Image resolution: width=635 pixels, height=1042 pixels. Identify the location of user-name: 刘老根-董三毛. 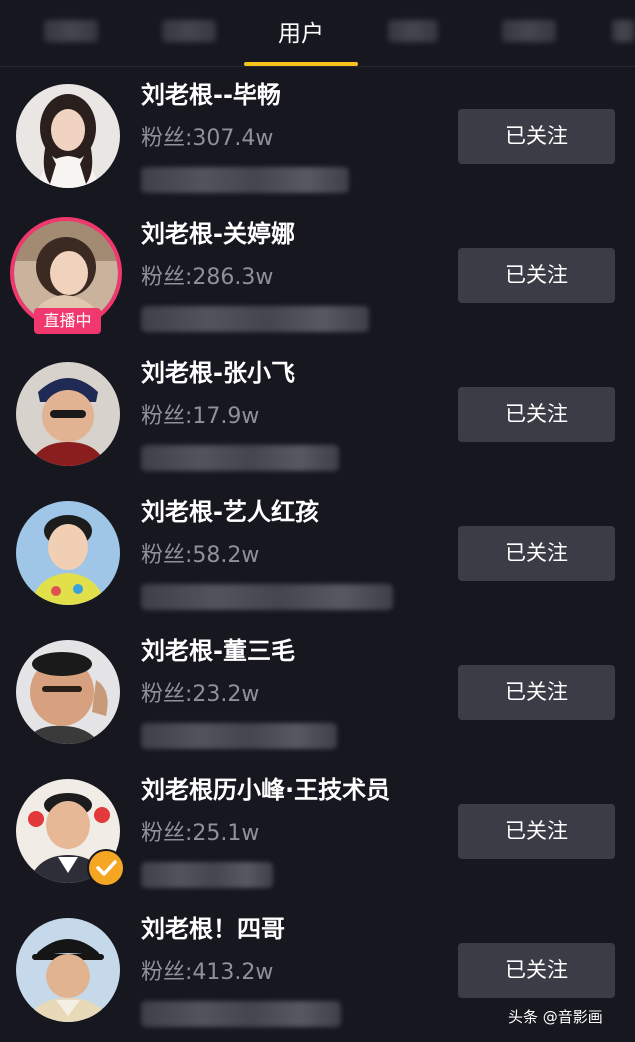
(218, 648).